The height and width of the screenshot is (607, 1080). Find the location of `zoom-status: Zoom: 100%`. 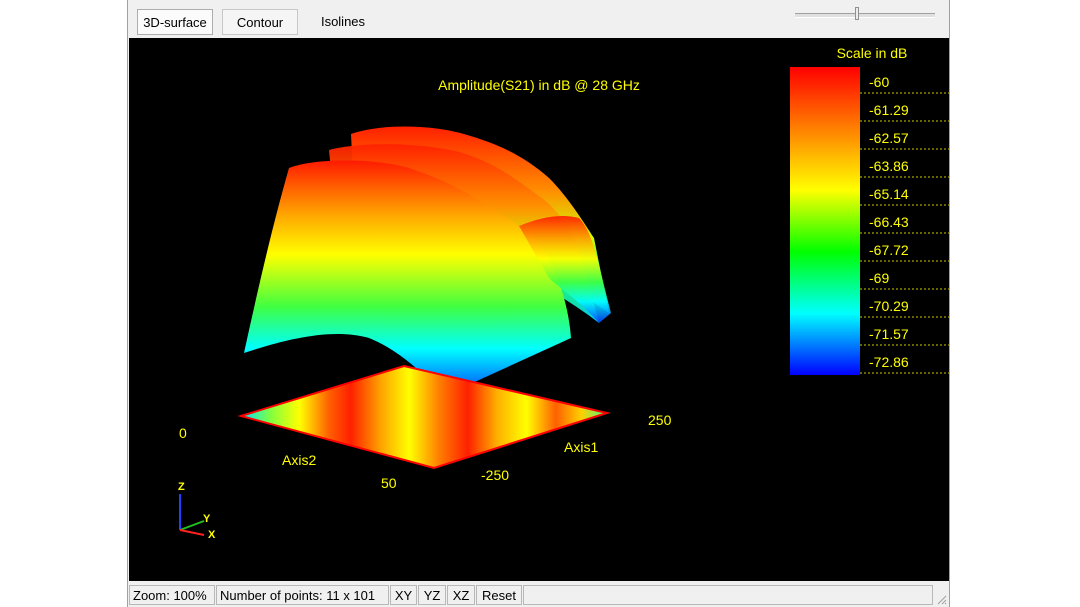

zoom-status: Zoom: 100% is located at coordinates (172, 595).